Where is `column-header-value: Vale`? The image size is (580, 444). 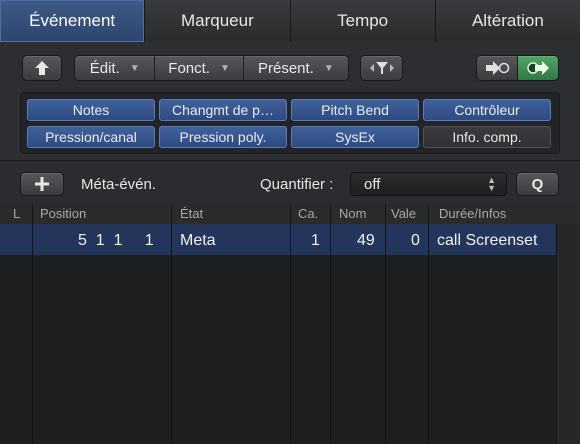
column-header-value: Vale is located at coordinates (403, 213).